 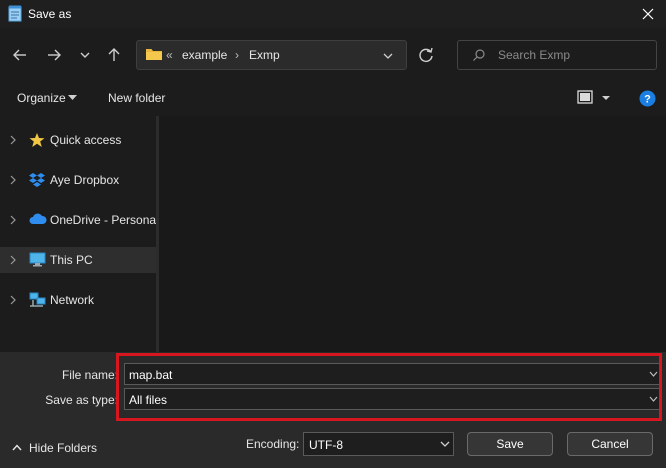 I want to click on sidebar-item-network: Network, so click(x=78, y=300).